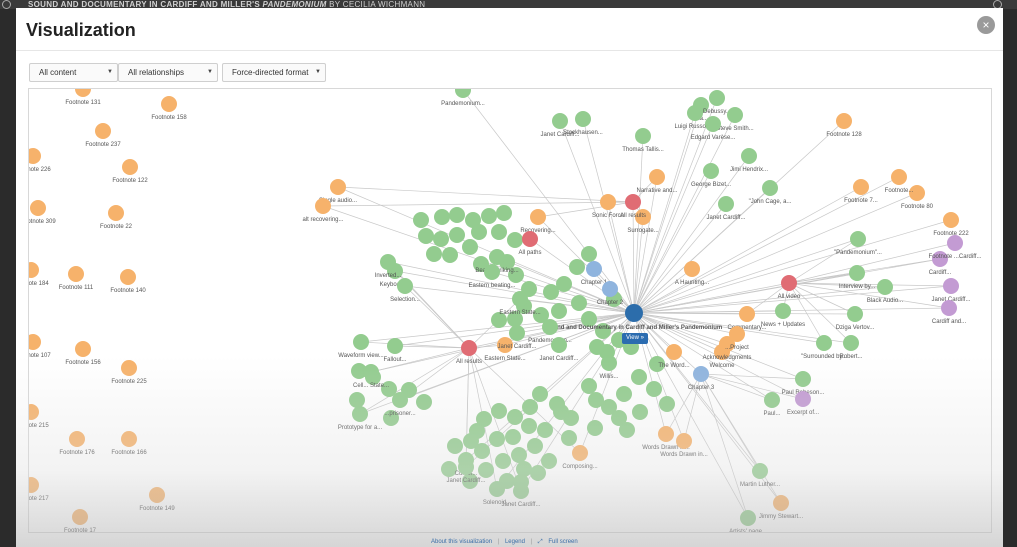  I want to click on view-button: View », so click(635, 338).